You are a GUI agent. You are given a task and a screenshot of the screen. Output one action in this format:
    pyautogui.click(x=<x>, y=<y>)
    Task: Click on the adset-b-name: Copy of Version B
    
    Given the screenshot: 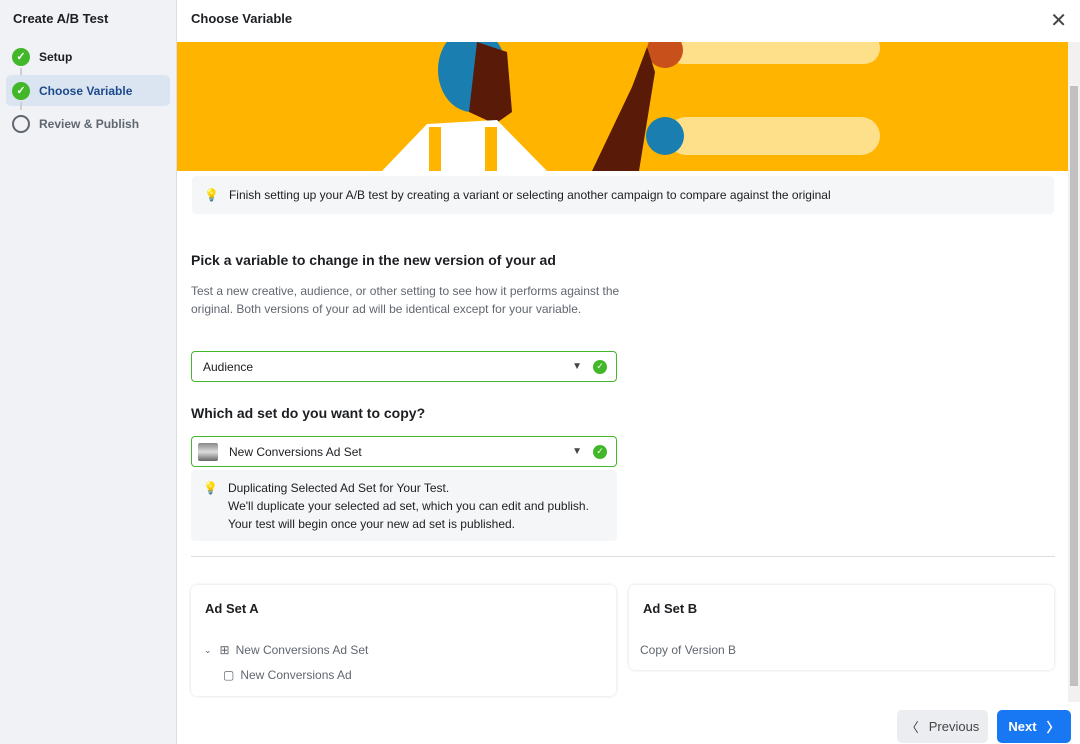 What is the action you would take?
    pyautogui.click(x=688, y=650)
    